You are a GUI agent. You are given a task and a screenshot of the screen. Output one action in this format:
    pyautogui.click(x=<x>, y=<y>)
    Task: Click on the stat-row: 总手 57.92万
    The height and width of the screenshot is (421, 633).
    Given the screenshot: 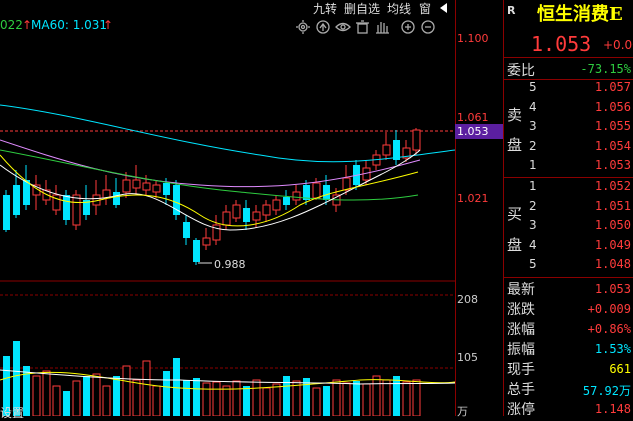 What is the action you would take?
    pyautogui.click(x=568, y=389)
    